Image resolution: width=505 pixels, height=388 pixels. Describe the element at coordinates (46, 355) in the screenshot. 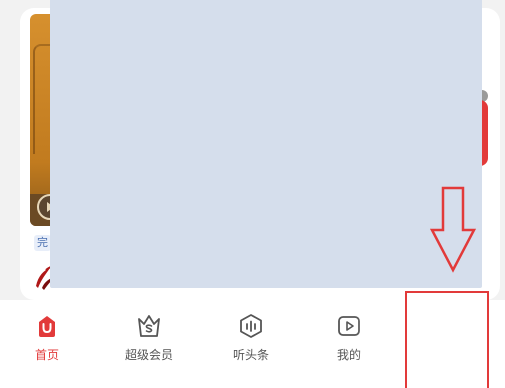

I see `nav-label-home: 首页` at that location.